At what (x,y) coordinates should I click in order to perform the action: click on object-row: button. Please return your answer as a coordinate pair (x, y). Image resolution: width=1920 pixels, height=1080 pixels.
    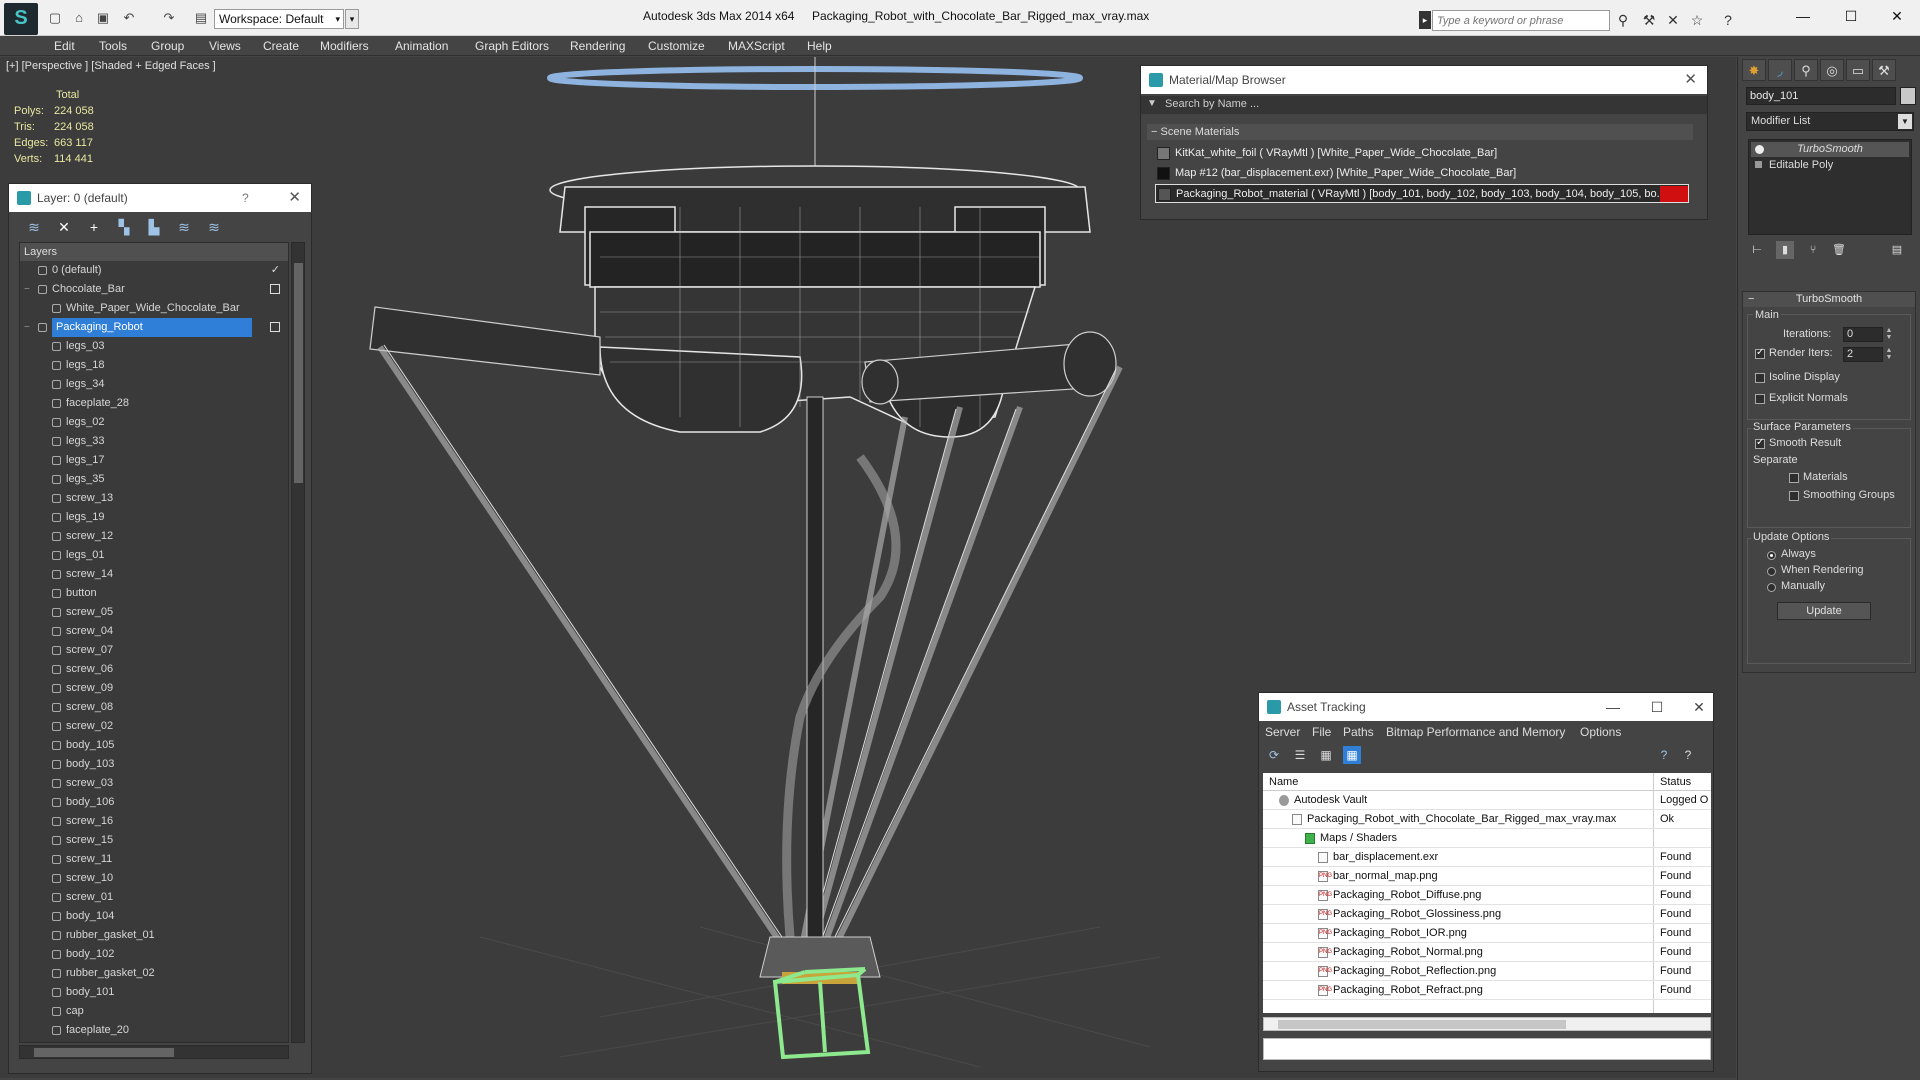
    Looking at the image, I should click on (154, 593).